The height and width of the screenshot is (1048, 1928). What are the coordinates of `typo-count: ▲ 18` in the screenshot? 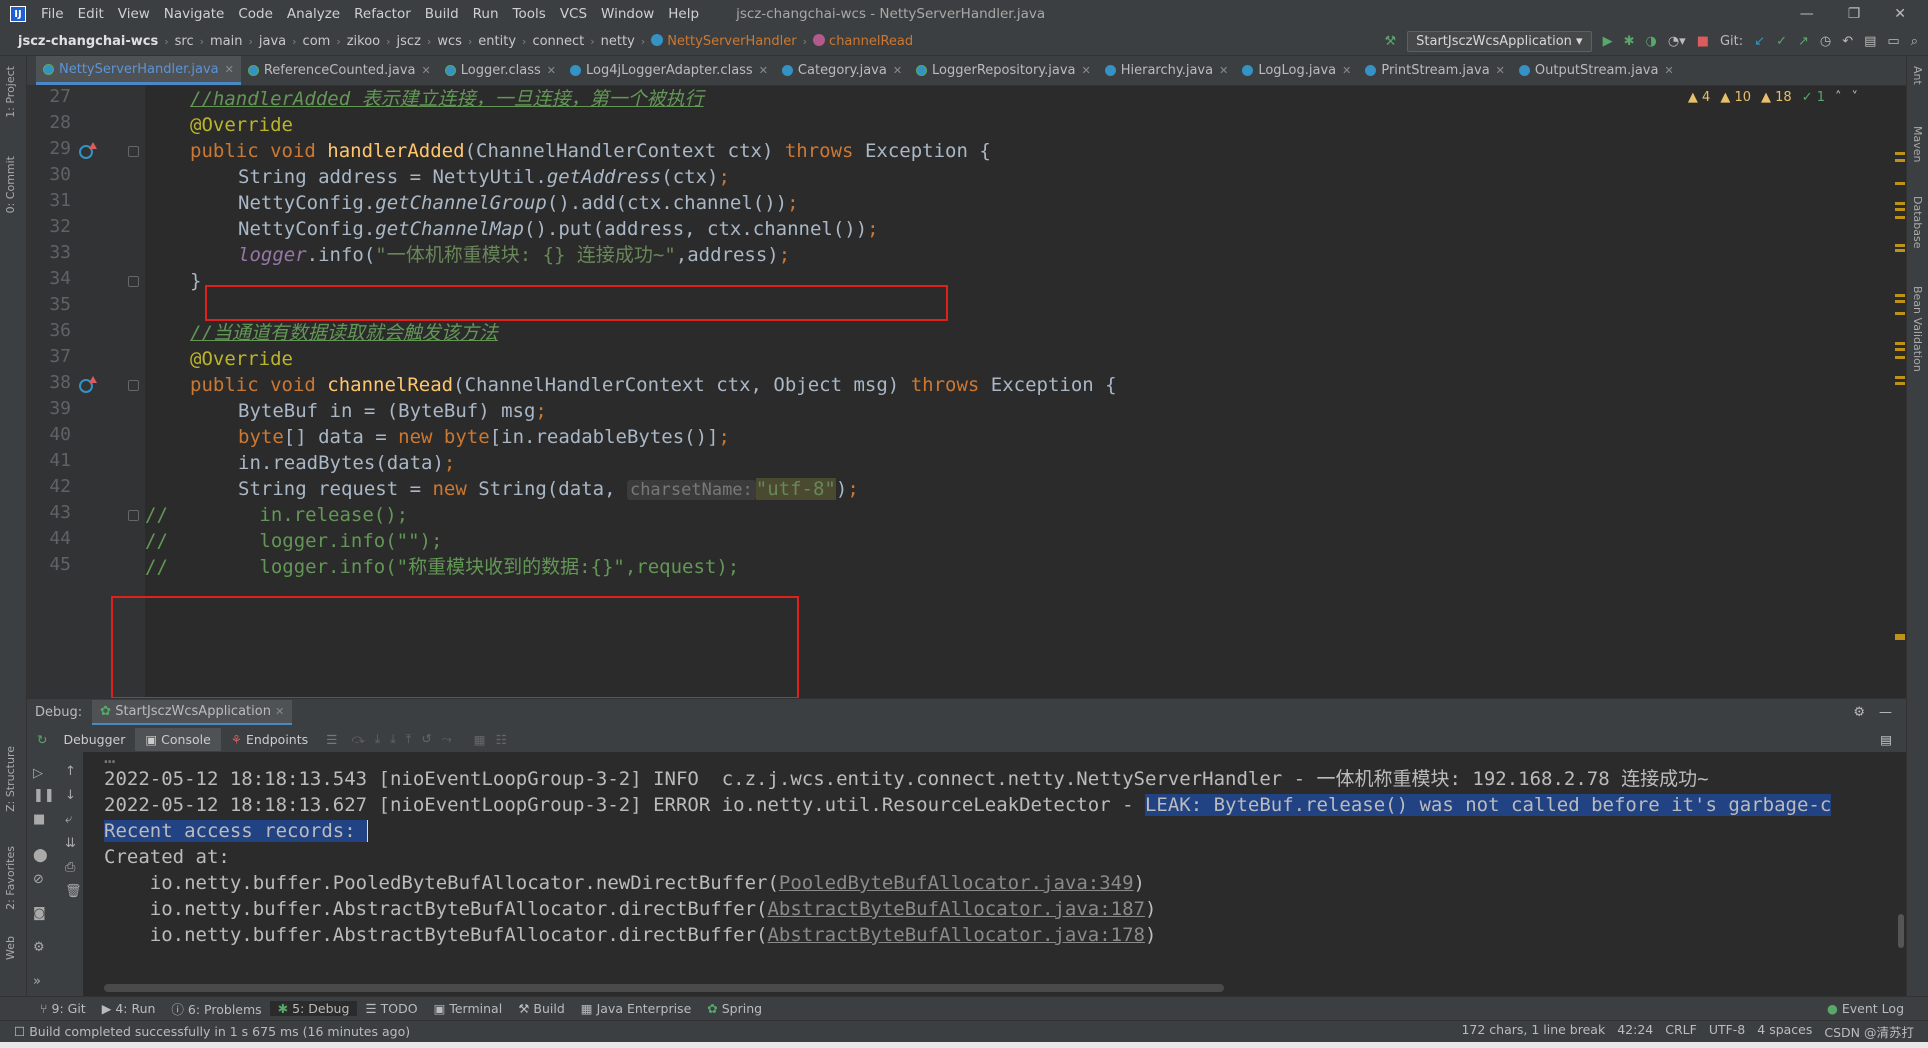 It's located at (1776, 97).